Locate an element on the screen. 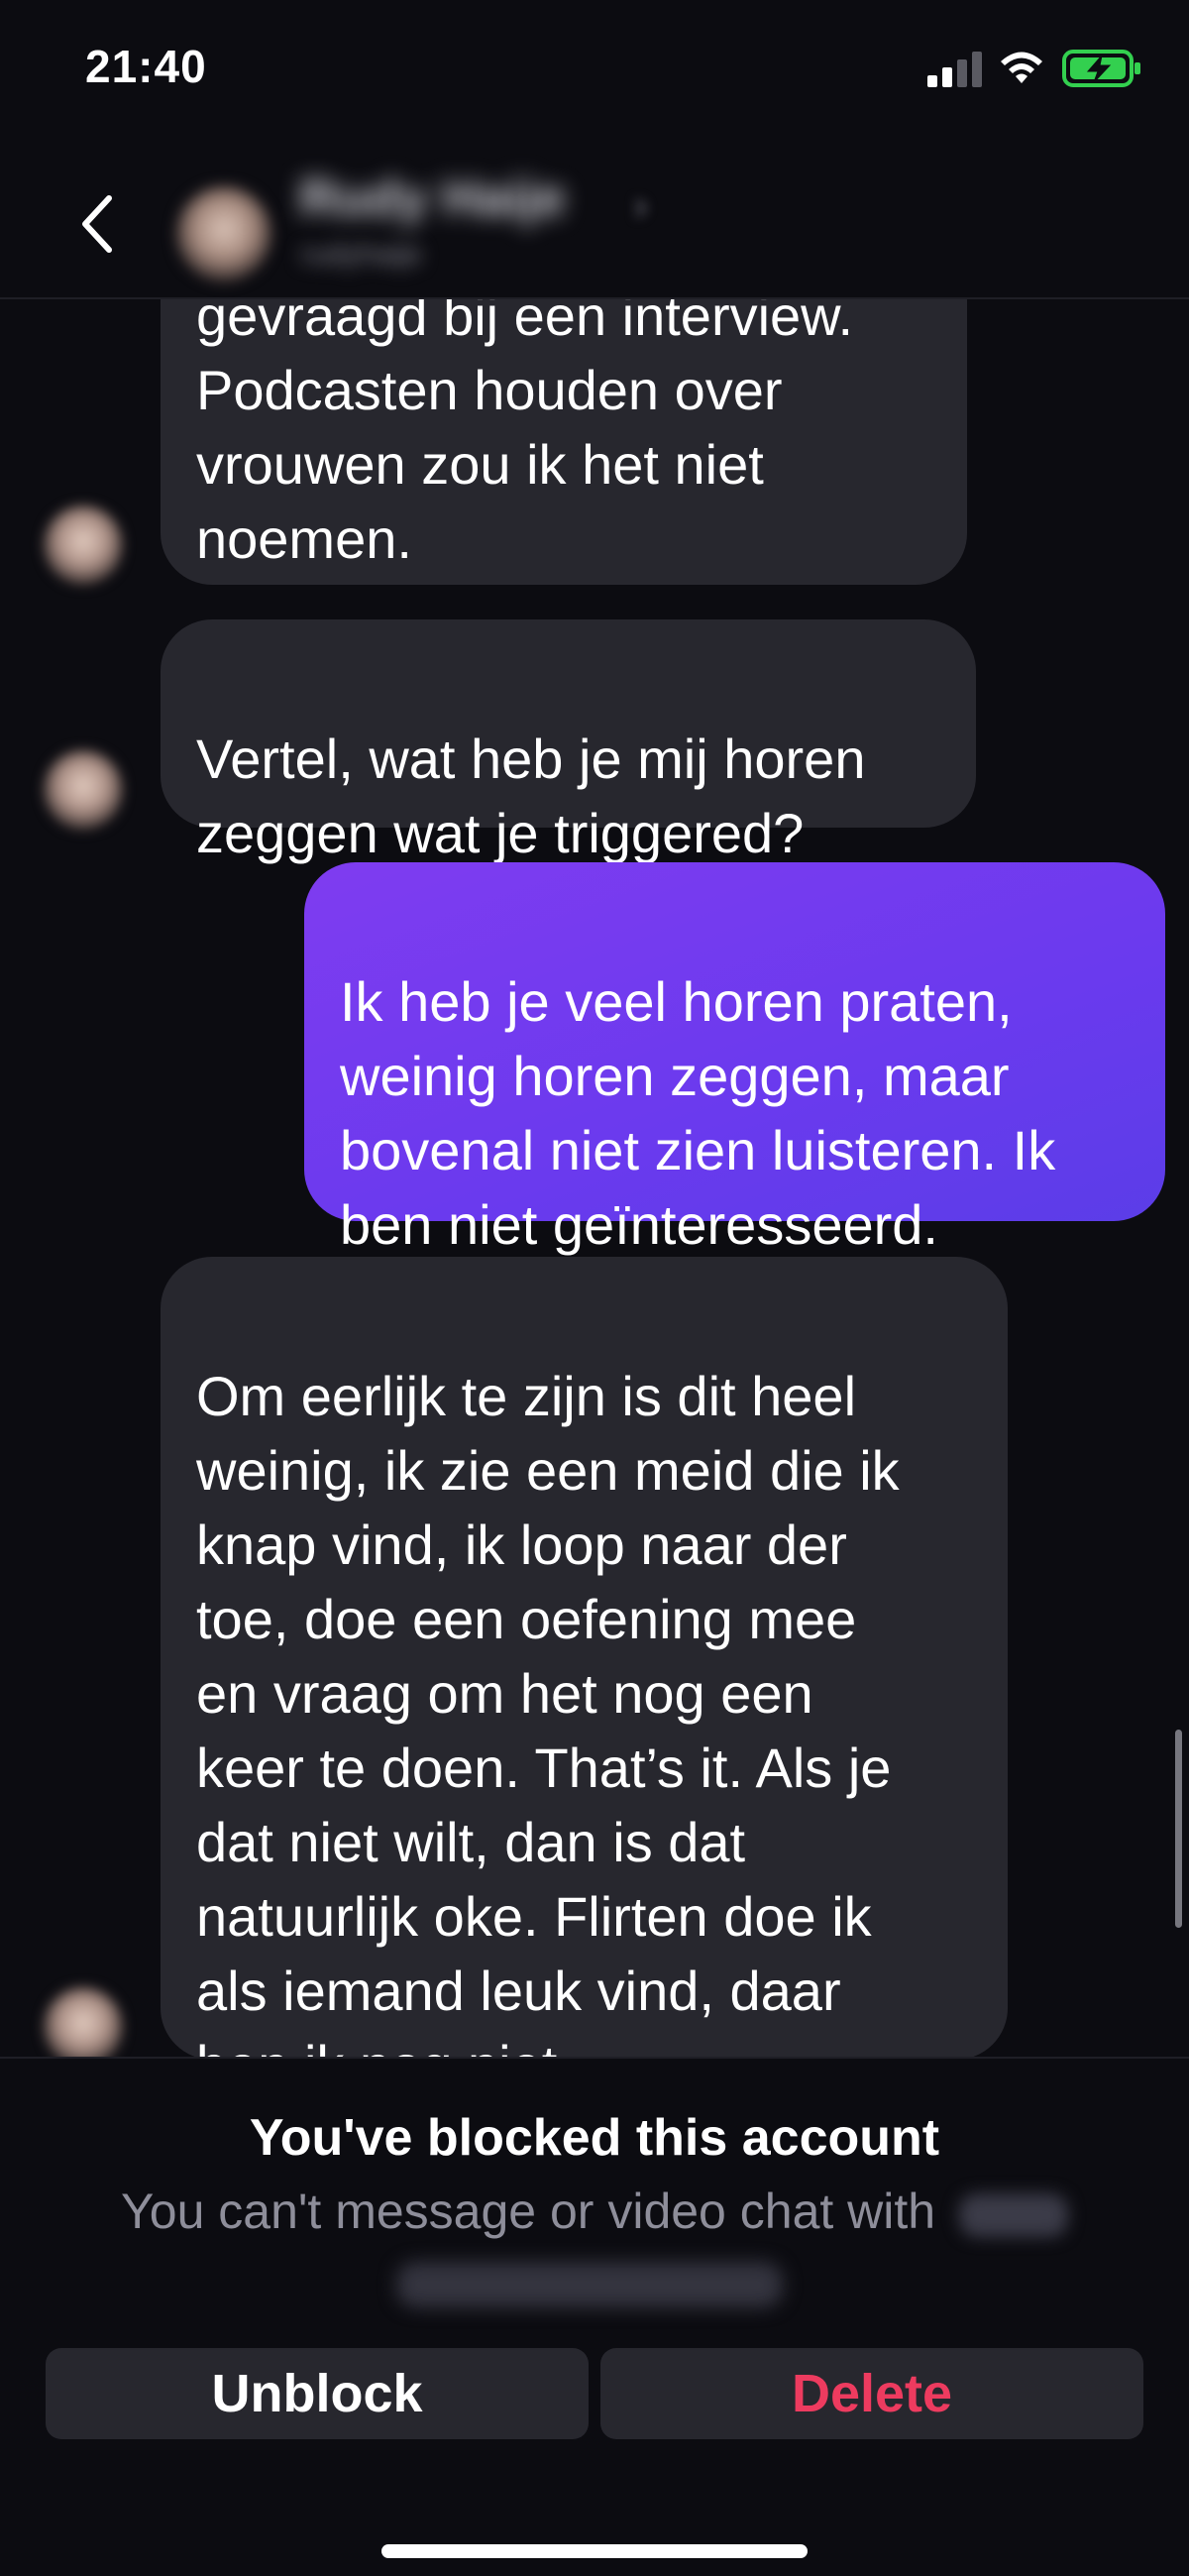 The width and height of the screenshot is (1189, 2576). blocked-description-text: You can't message or video chat with is located at coordinates (528, 2211).